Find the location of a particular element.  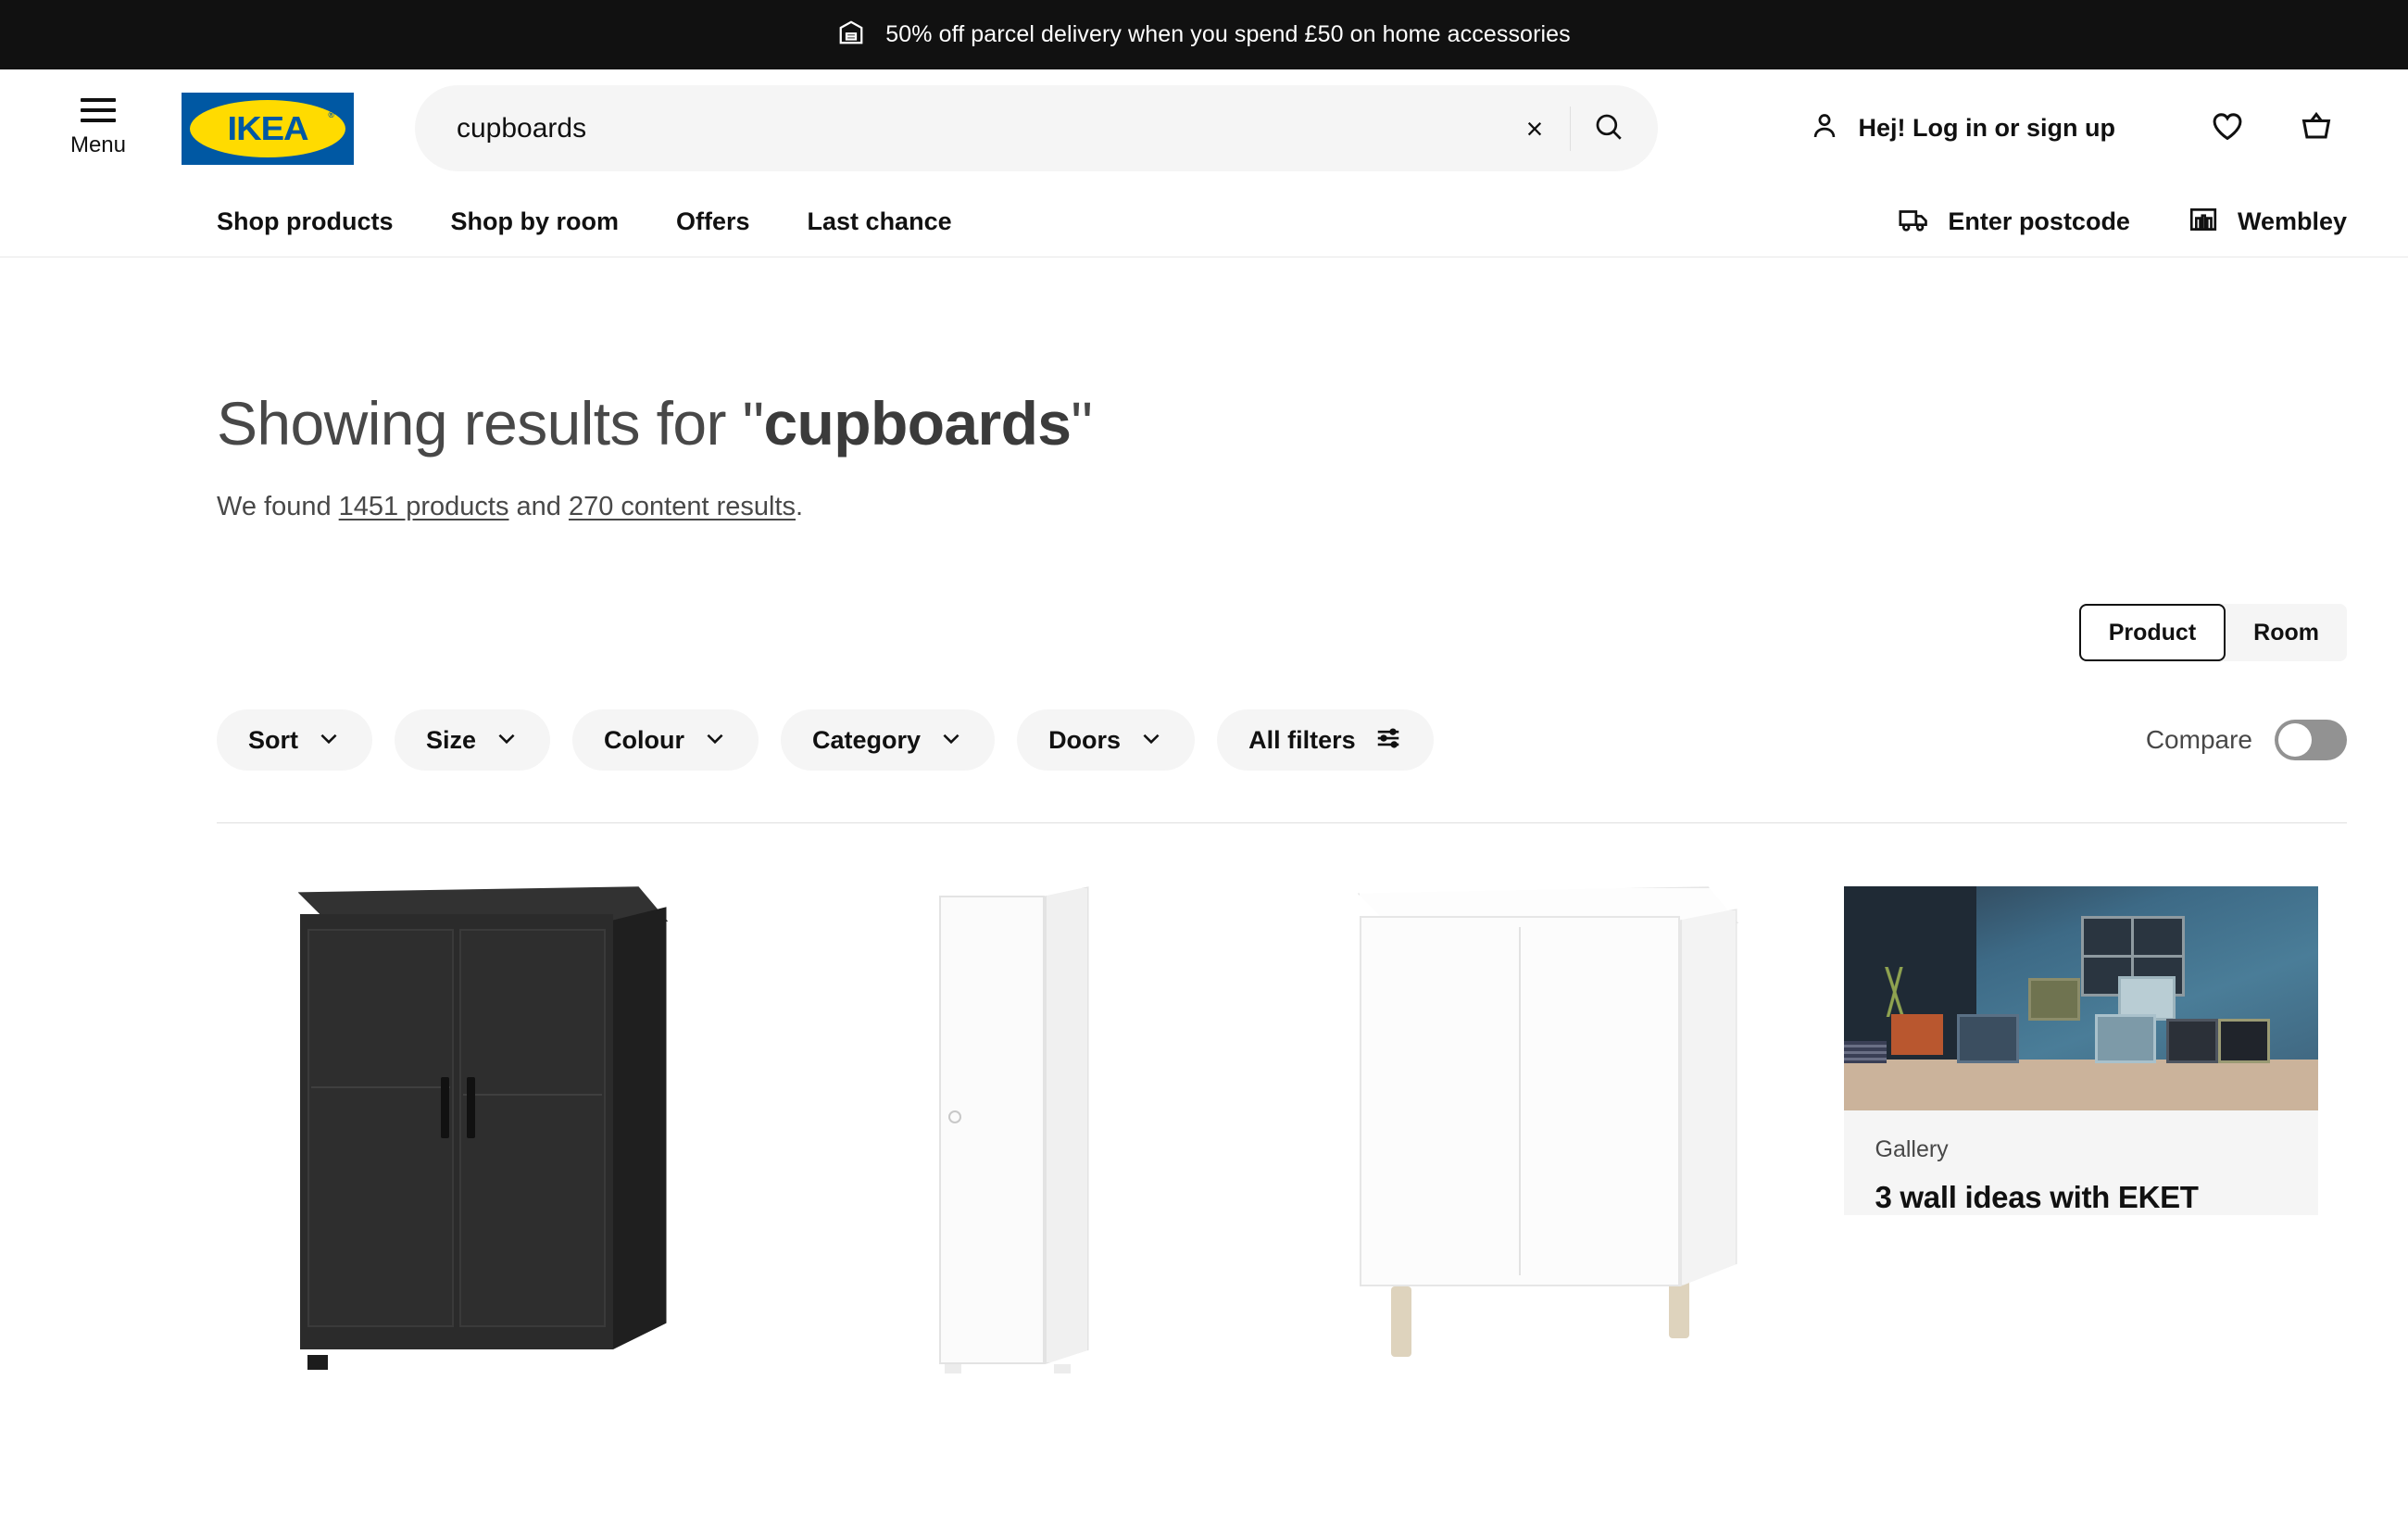

menu-label: Menu is located at coordinates (98, 144).